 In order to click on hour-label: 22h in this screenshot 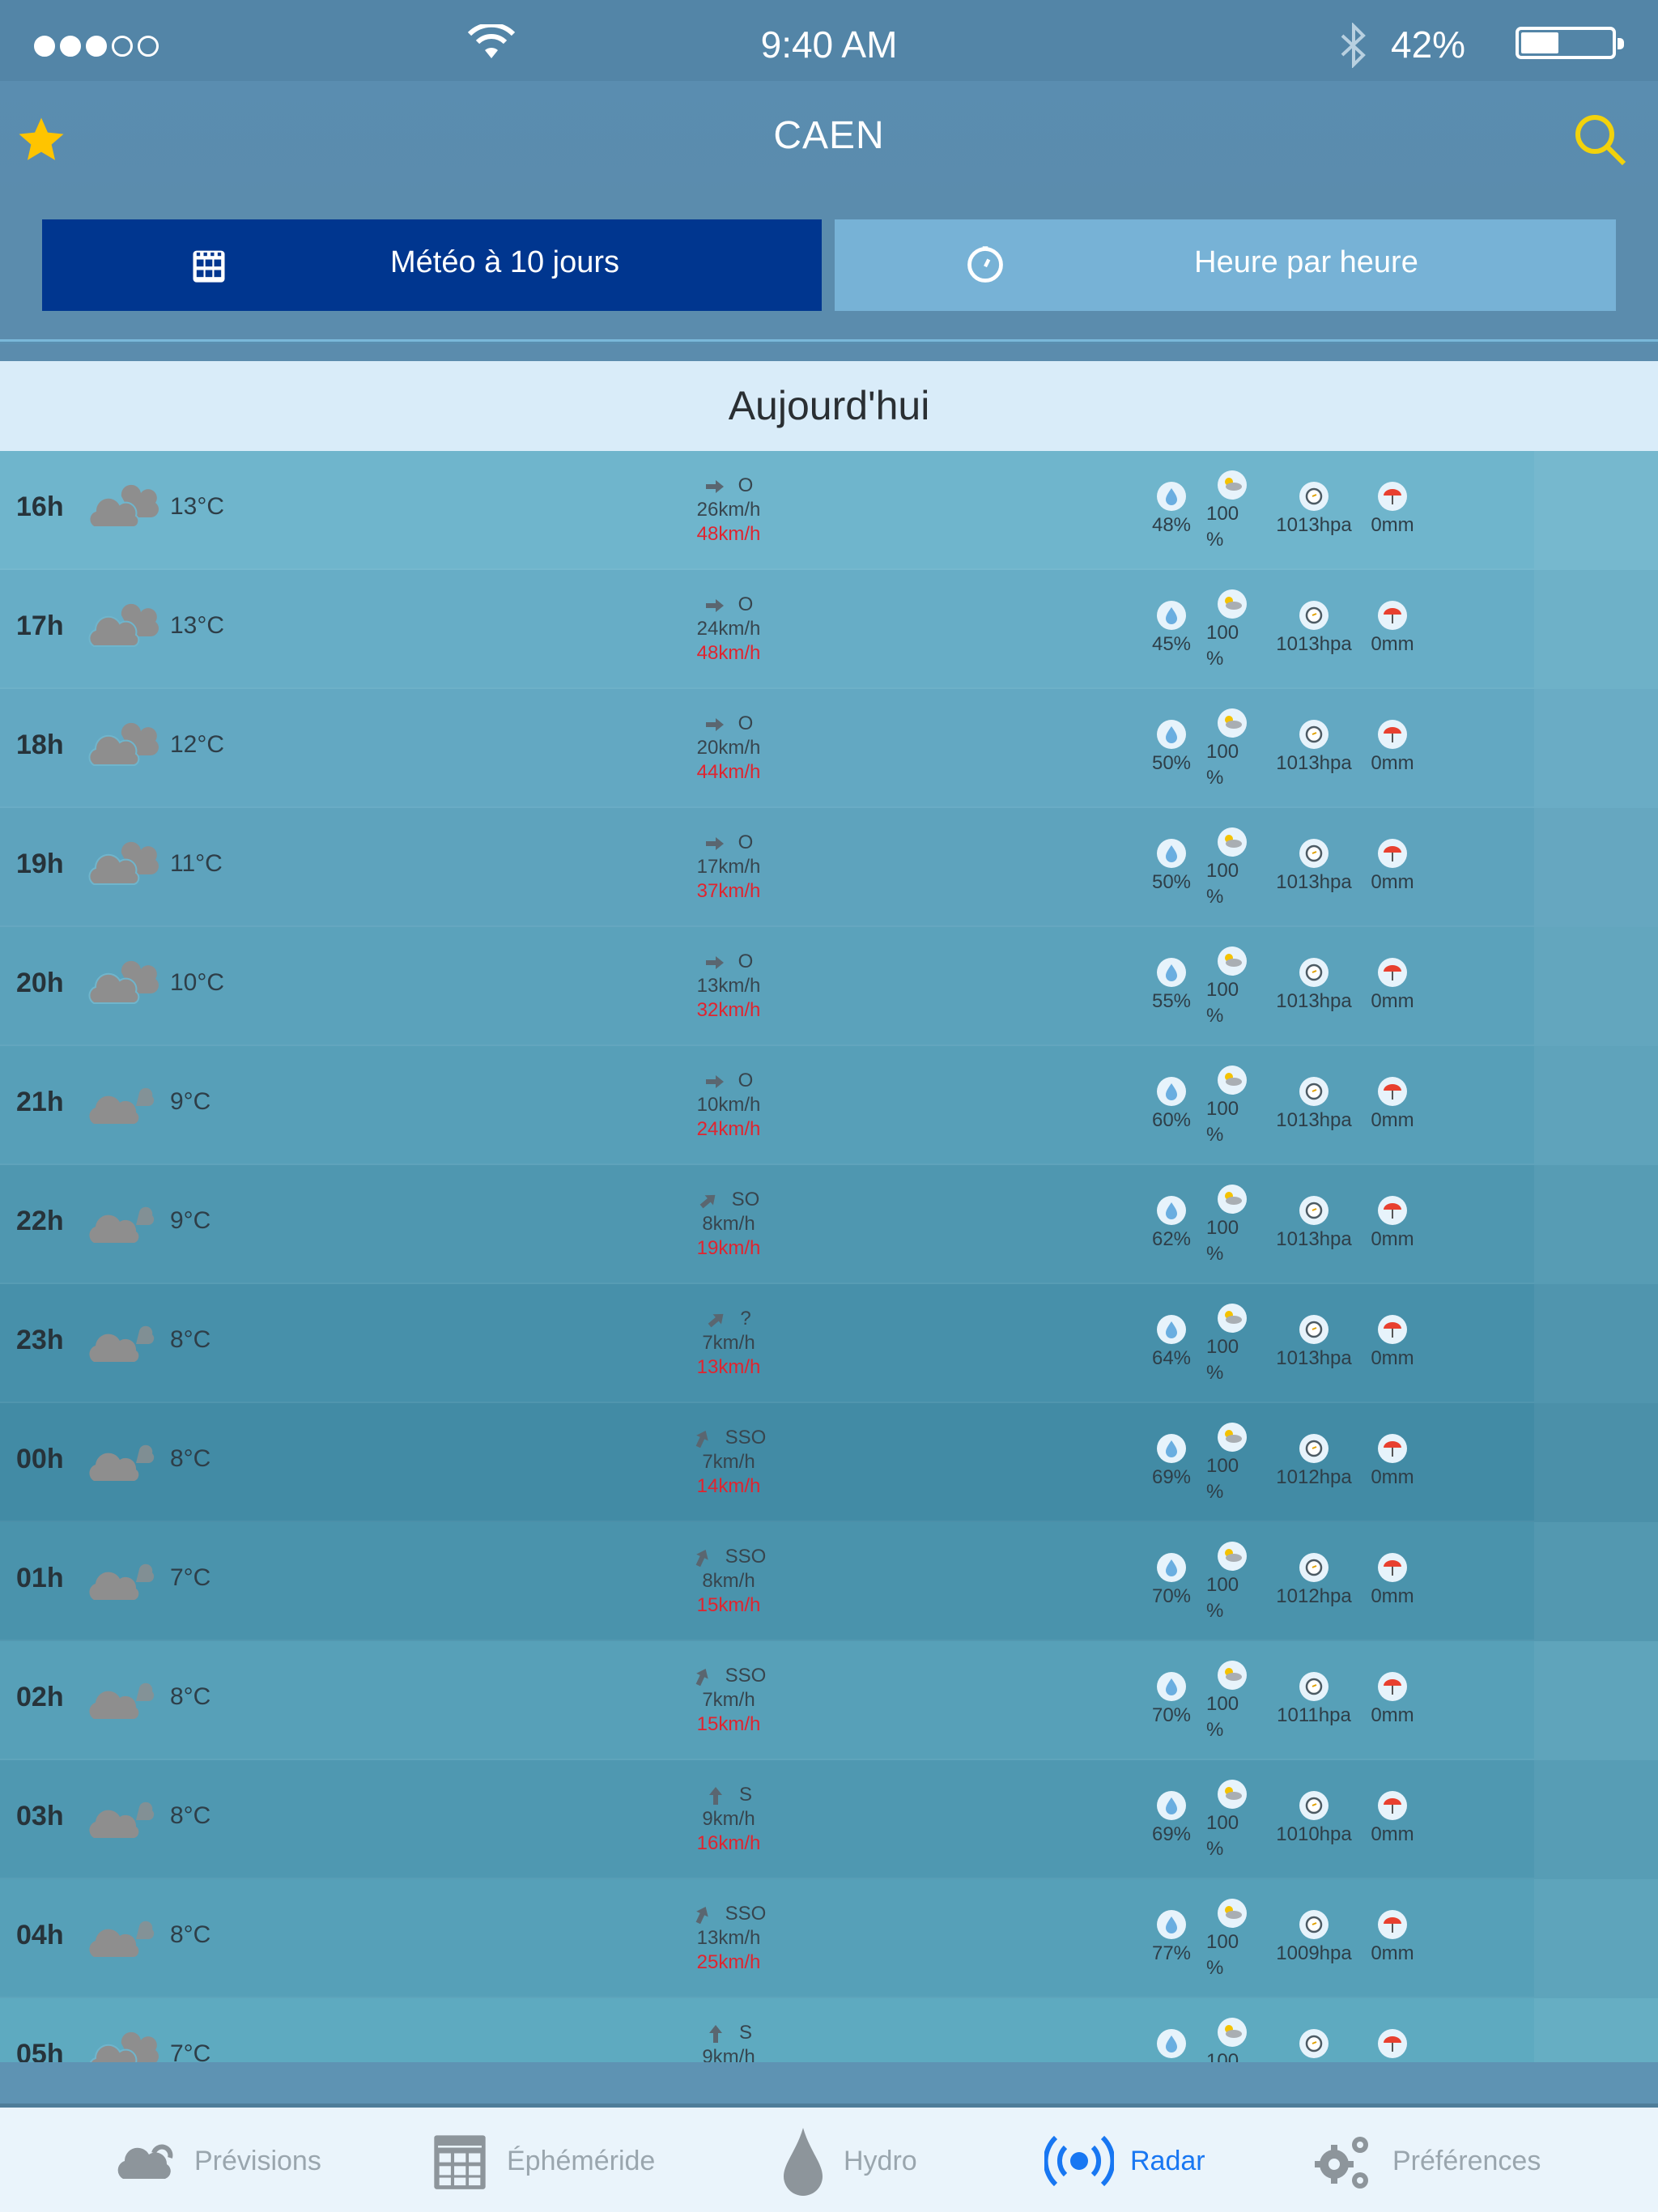, I will do `click(40, 1221)`.